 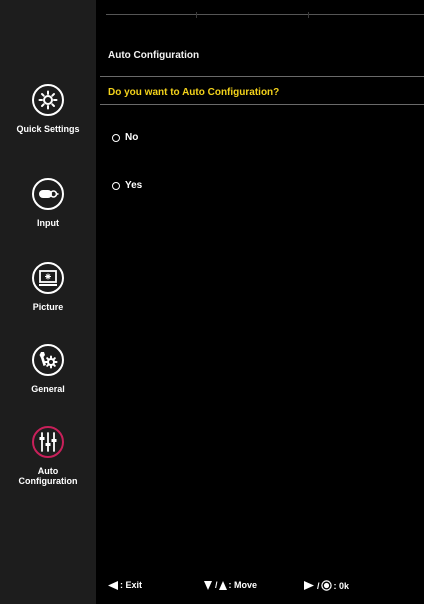 I want to click on wrench-gear-icon, so click(x=48, y=360).